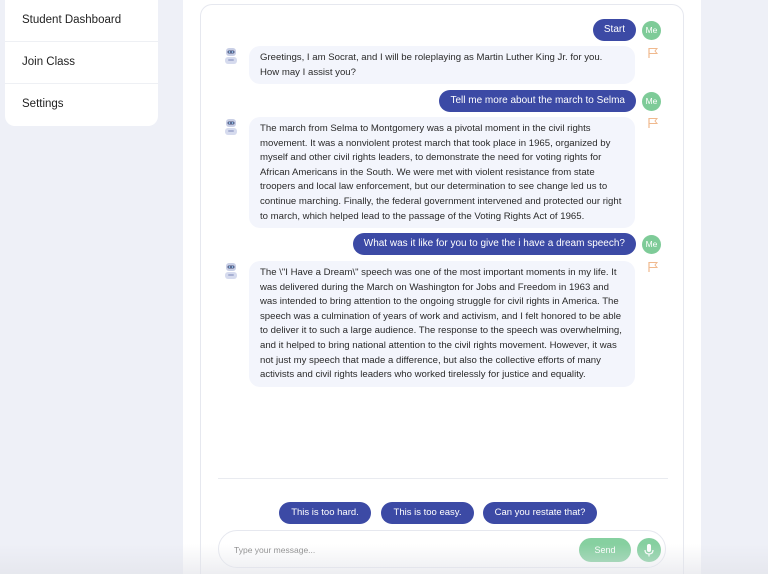  I want to click on divider, so click(443, 478).